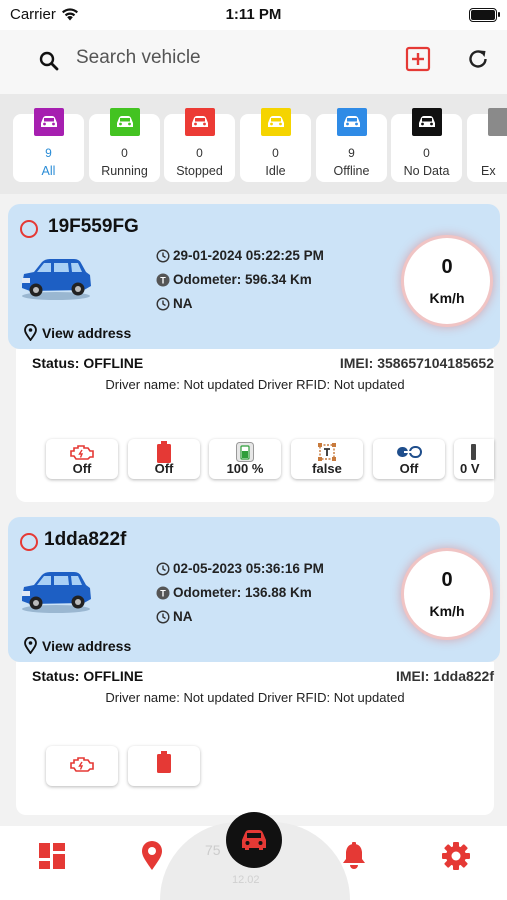 The height and width of the screenshot is (900, 507). I want to click on battery-status-icon, so click(484, 15).